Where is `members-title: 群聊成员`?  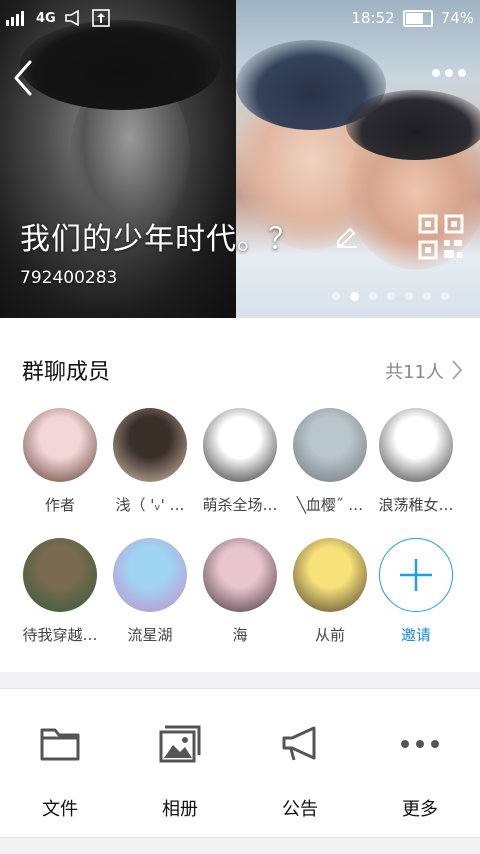 members-title: 群聊成员 is located at coordinates (66, 372).